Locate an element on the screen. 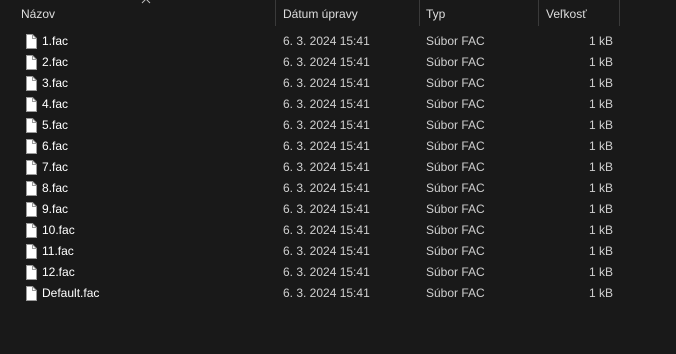  file-name: 2.fac is located at coordinates (55, 62).